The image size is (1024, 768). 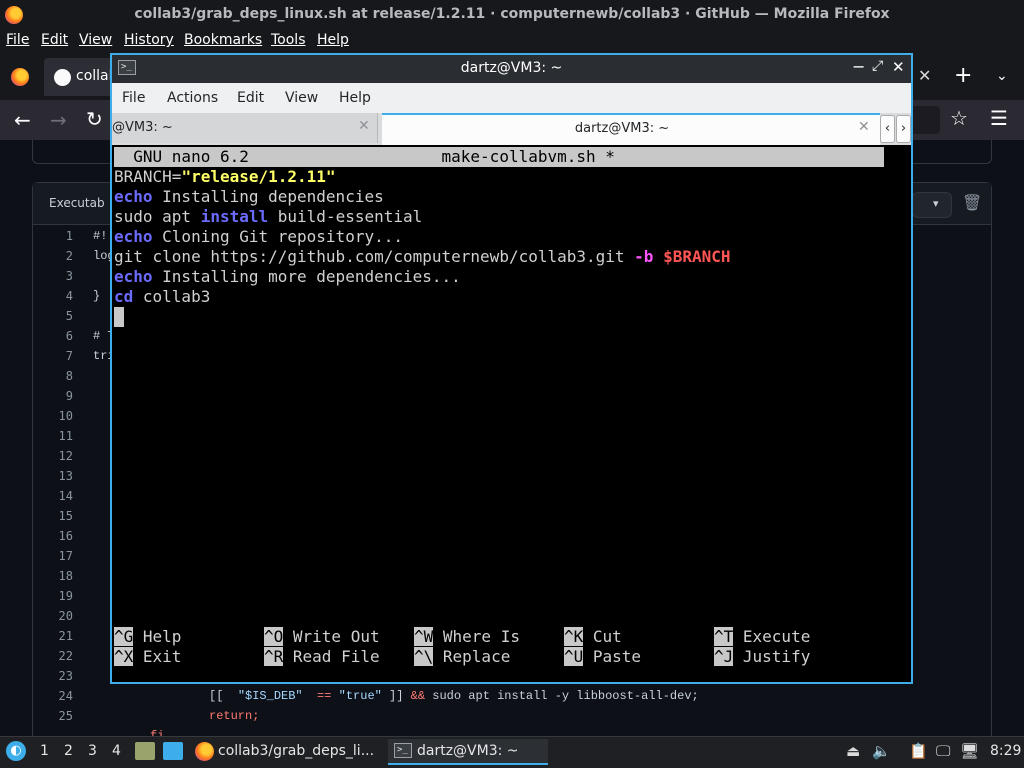 What do you see at coordinates (333, 40) in the screenshot?
I see `menu-help: Help` at bounding box center [333, 40].